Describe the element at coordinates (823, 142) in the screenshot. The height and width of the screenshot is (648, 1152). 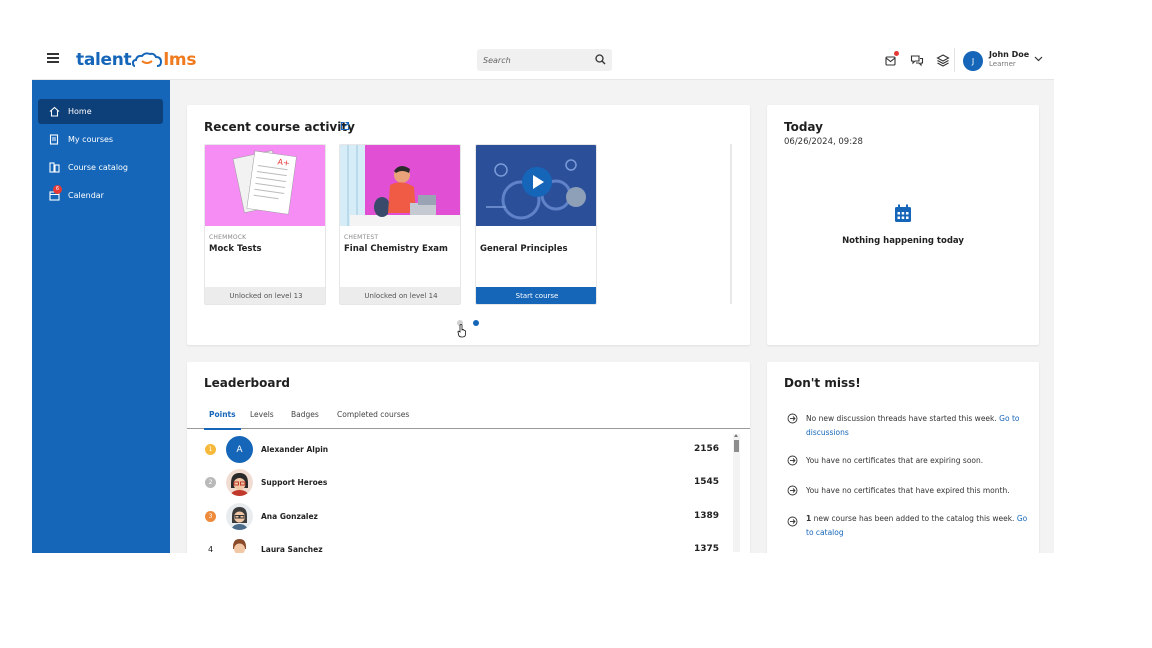
I see `today-datetime: 06/26/2024, 09:28` at that location.